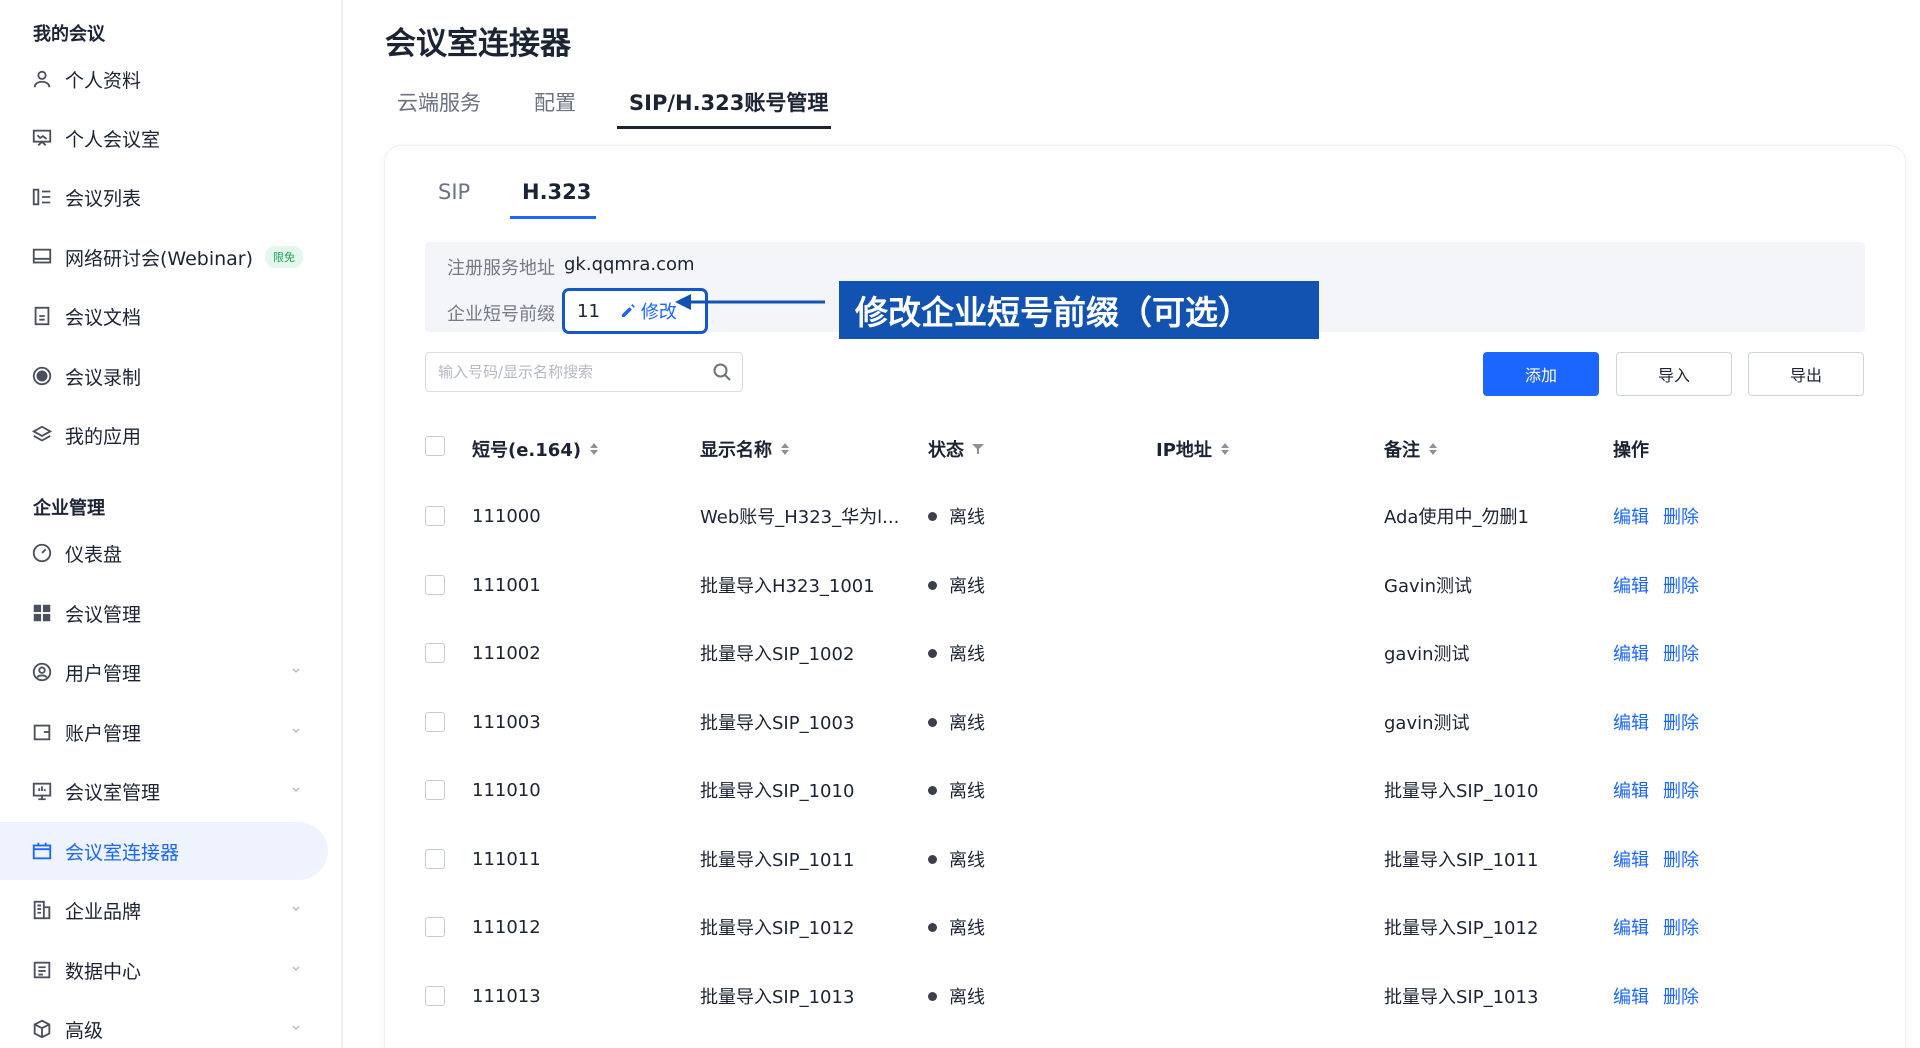  What do you see at coordinates (164, 435) in the screenshot?
I see `sidebar-item-my-apps: 我的应用` at bounding box center [164, 435].